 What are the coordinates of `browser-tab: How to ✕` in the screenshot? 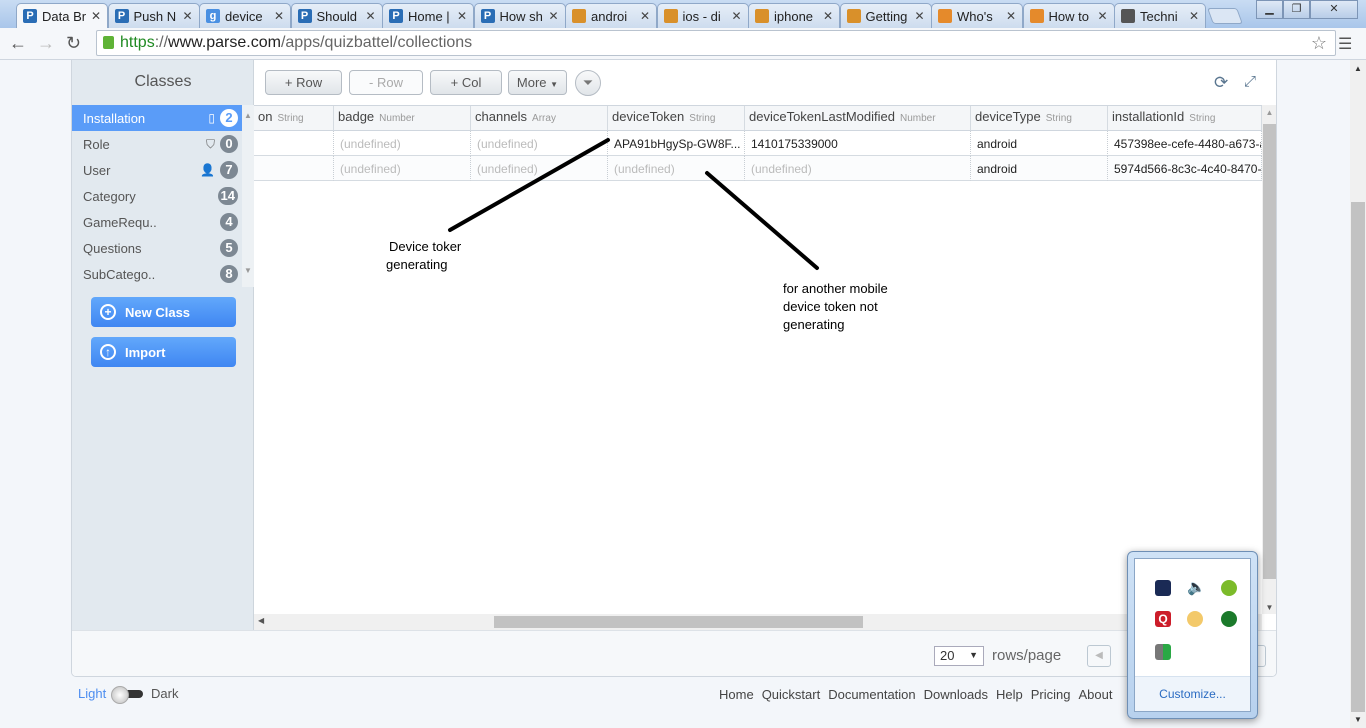 It's located at (1068, 15).